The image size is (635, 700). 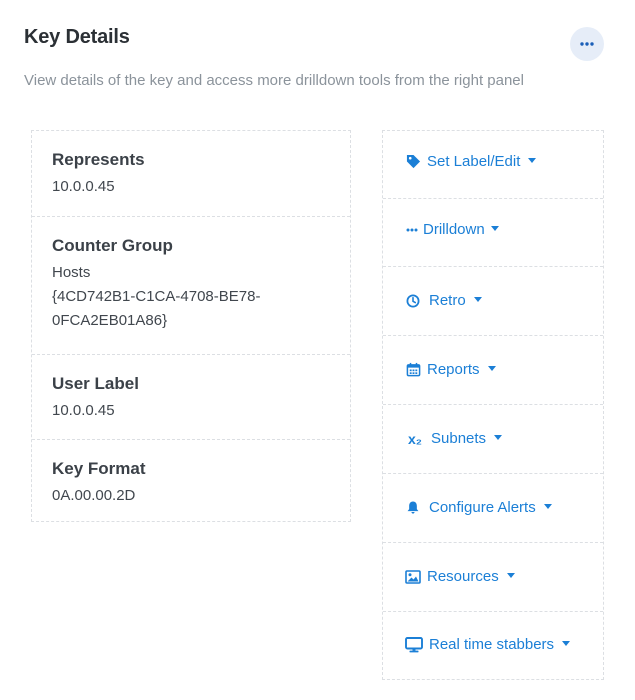 I want to click on action-label: Real time stabbers, so click(x=492, y=644).